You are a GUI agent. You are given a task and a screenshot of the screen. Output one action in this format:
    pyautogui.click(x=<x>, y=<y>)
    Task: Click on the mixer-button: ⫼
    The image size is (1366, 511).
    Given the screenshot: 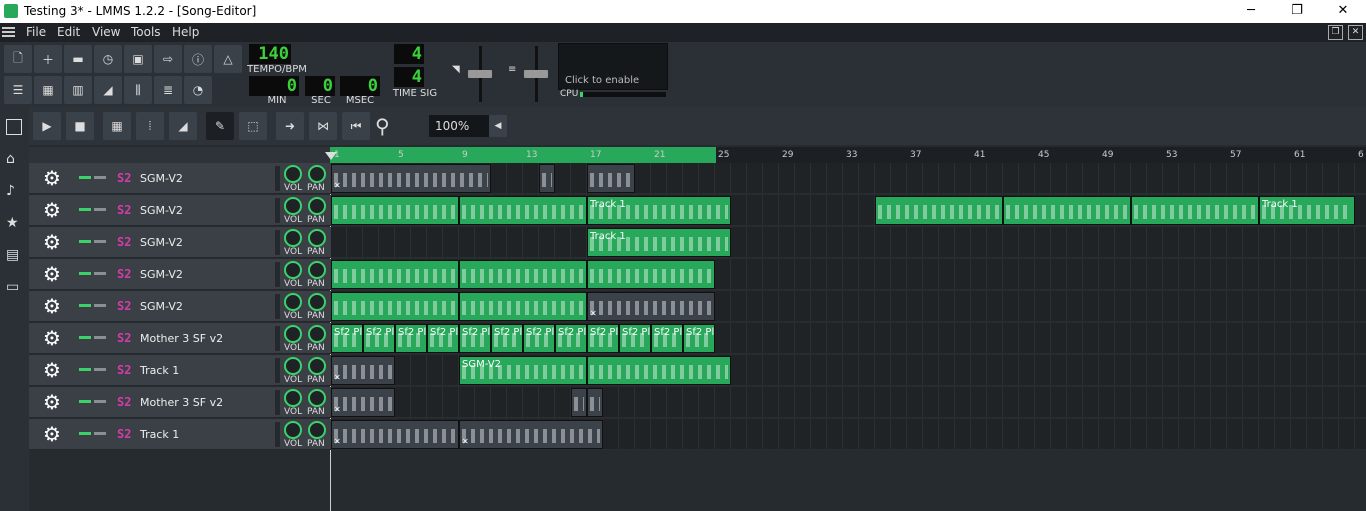 What is the action you would take?
    pyautogui.click(x=138, y=90)
    